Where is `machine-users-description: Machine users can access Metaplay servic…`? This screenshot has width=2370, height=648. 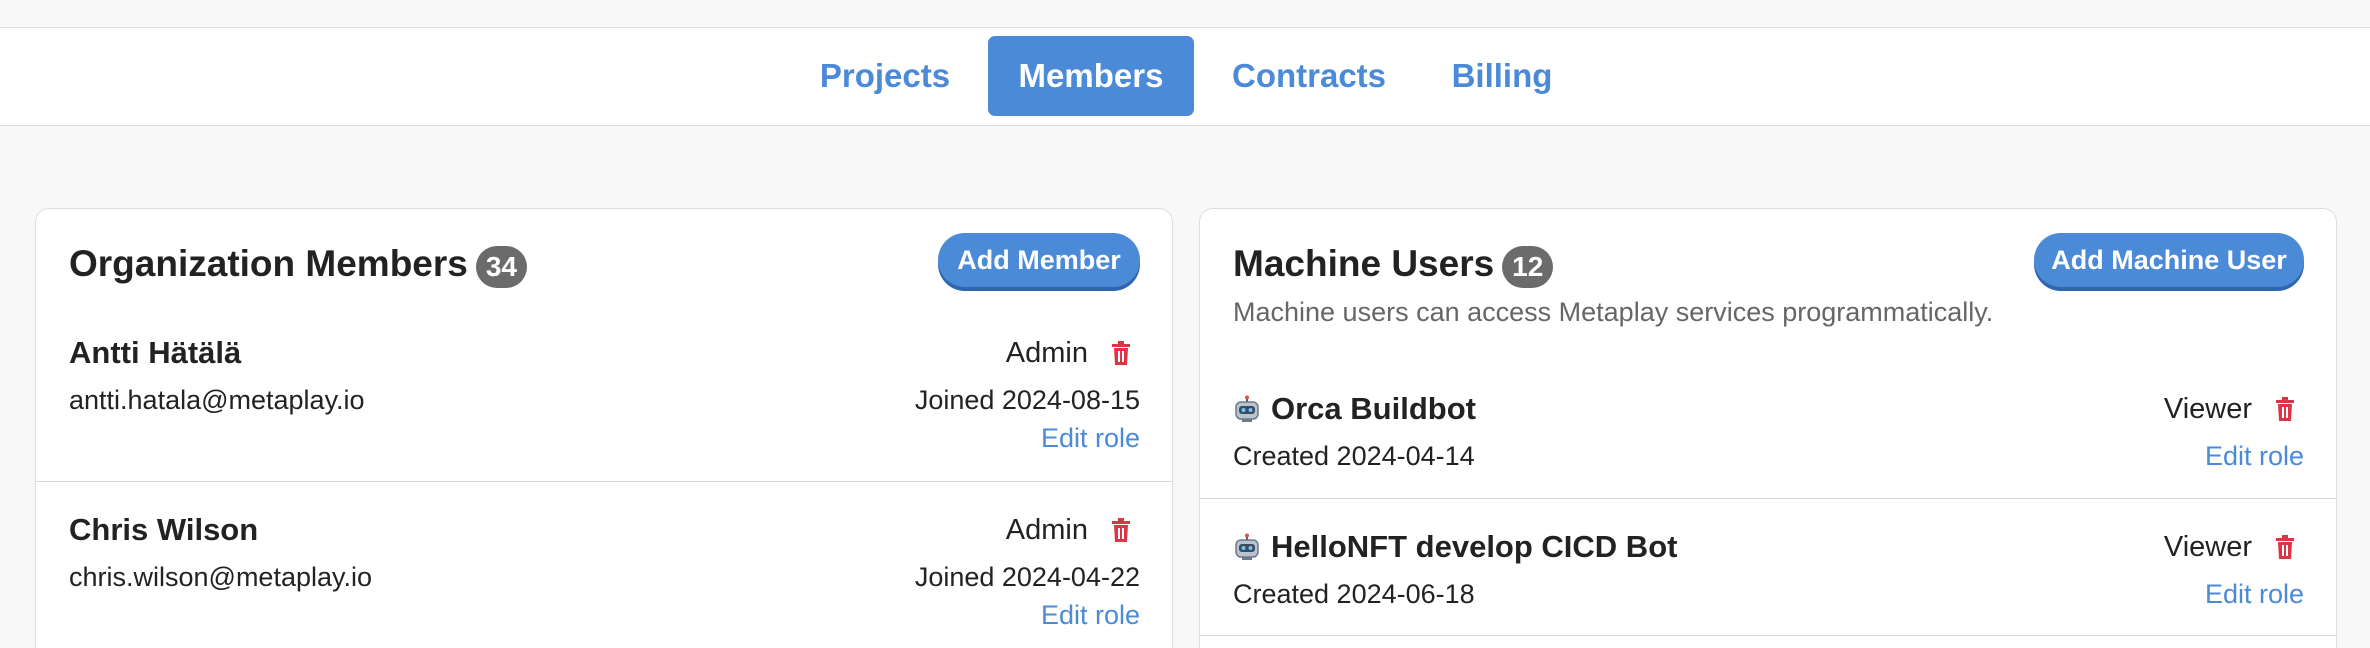 machine-users-description: Machine users can access Metaplay servic… is located at coordinates (1613, 312).